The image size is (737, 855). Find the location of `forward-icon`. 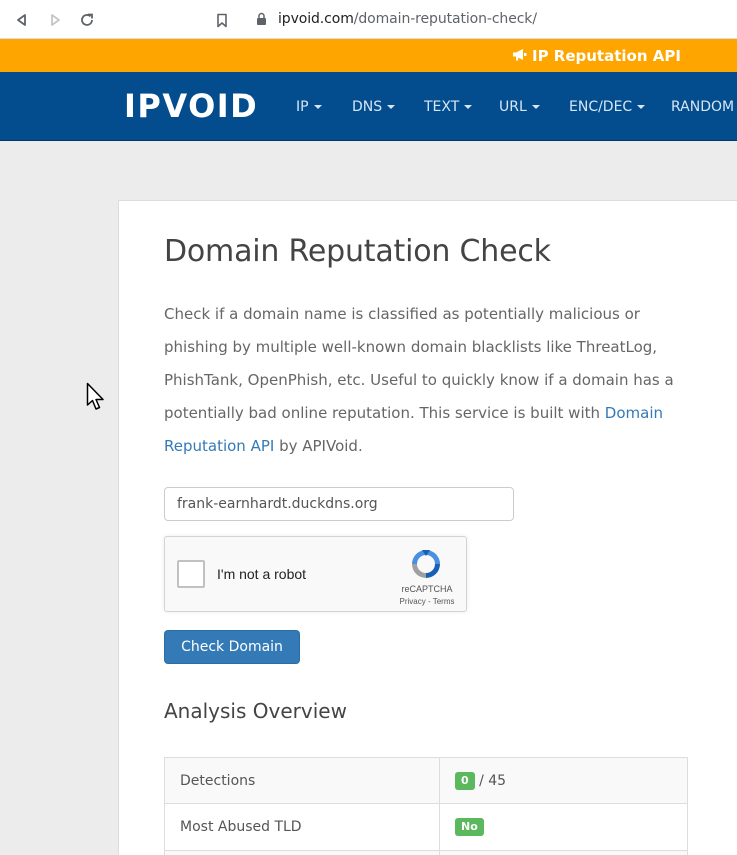

forward-icon is located at coordinates (55, 20).